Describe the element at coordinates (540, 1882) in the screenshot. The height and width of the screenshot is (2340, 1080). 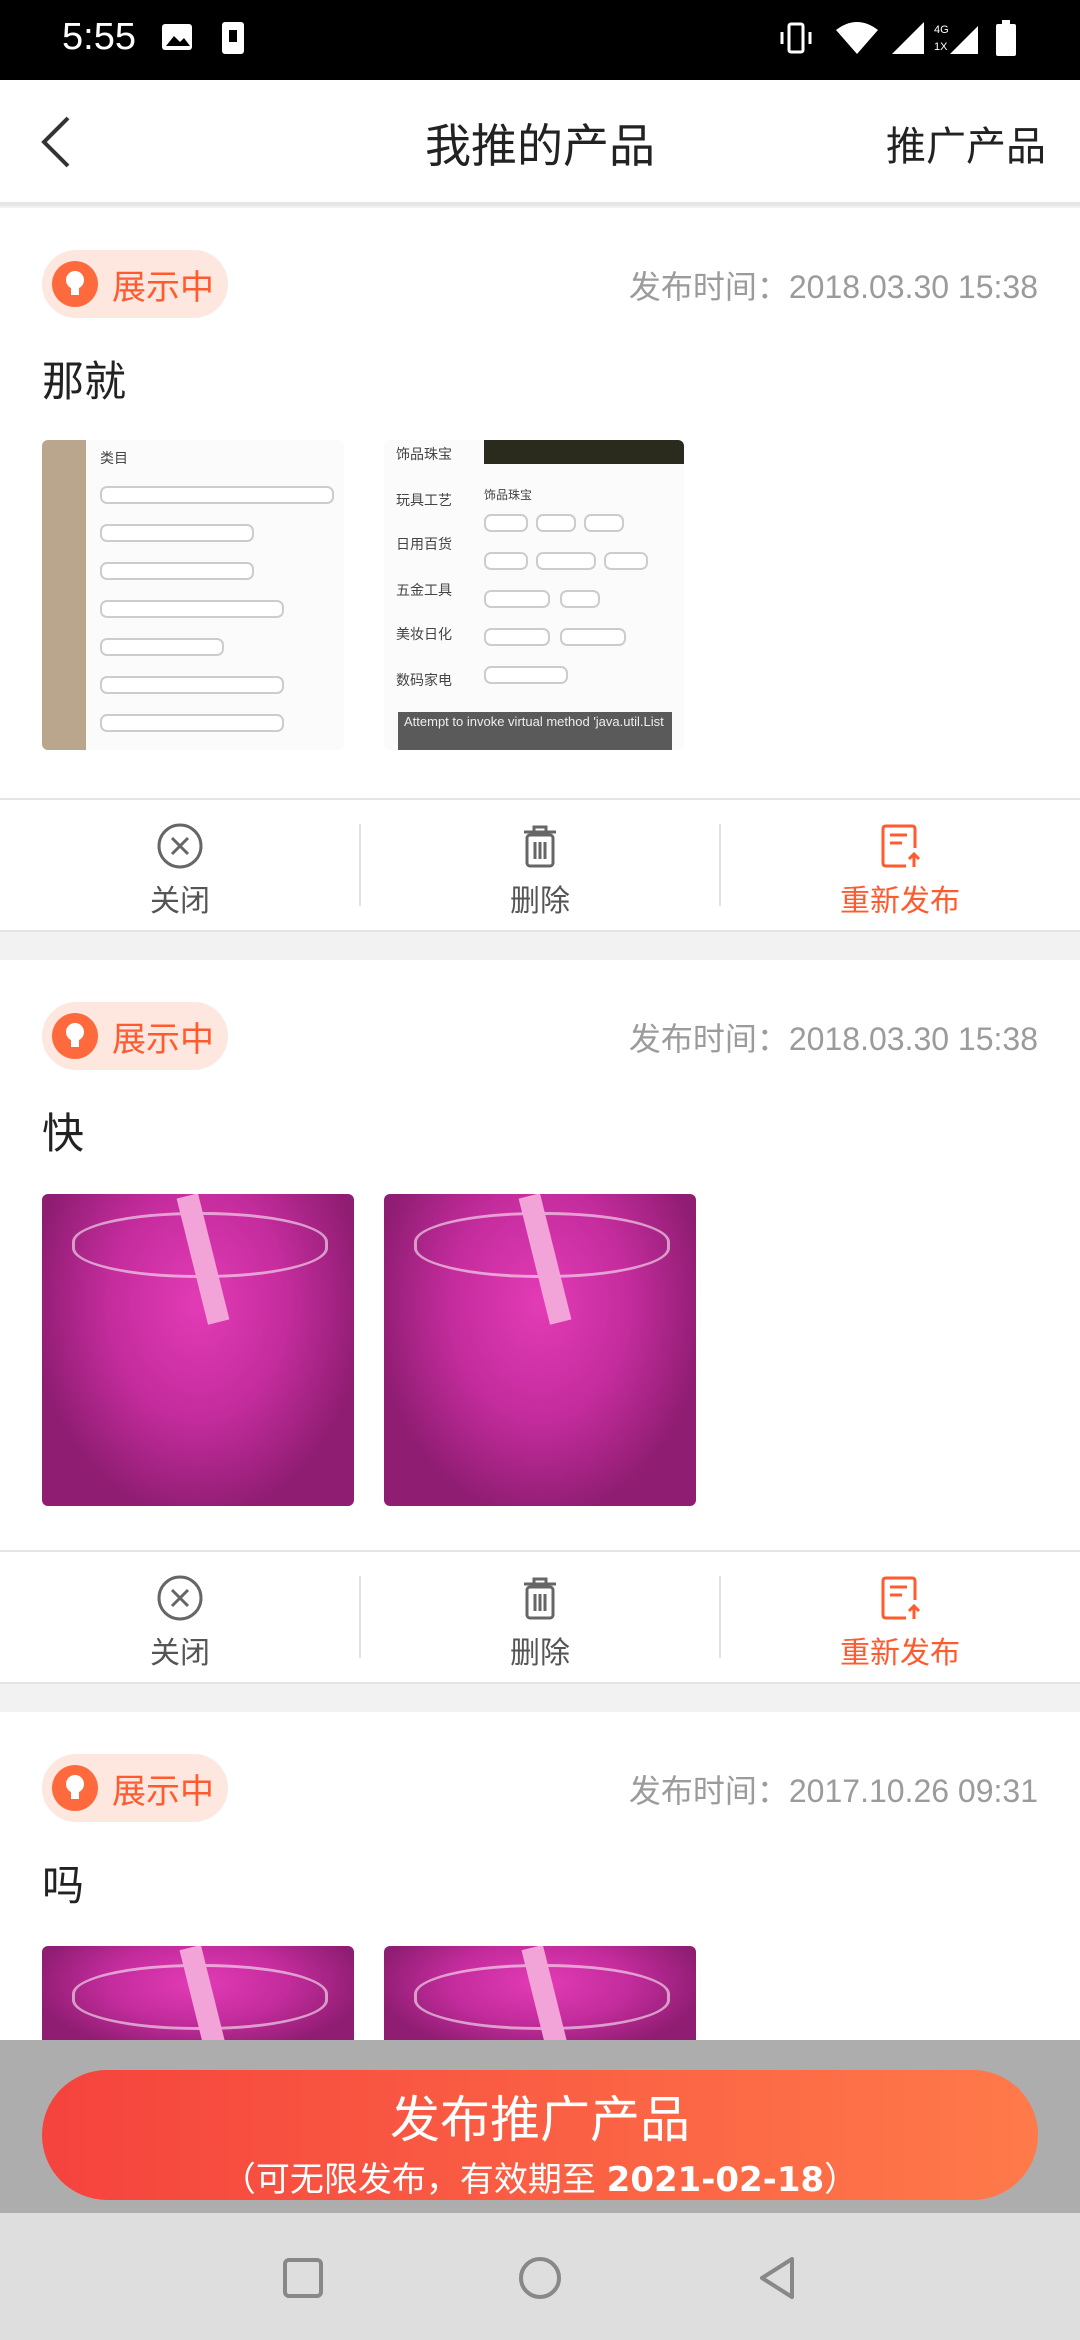
I see `product-card: 展示中 发布时间：2017.10.26 09:31 吗` at that location.